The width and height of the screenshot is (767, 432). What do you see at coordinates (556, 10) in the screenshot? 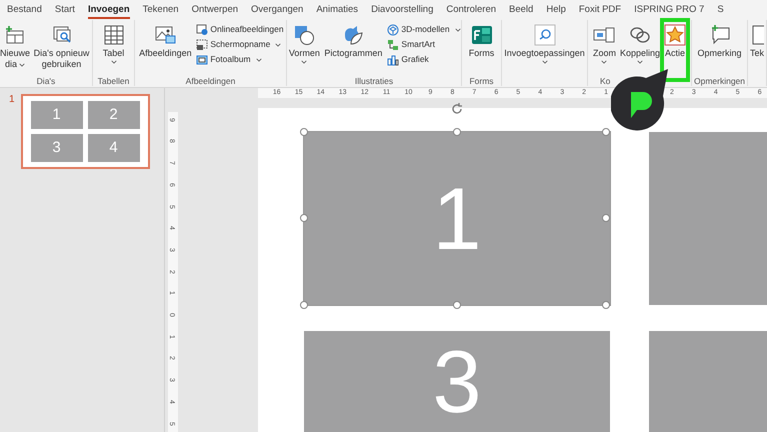
I see `ribbon-tab: Help` at bounding box center [556, 10].